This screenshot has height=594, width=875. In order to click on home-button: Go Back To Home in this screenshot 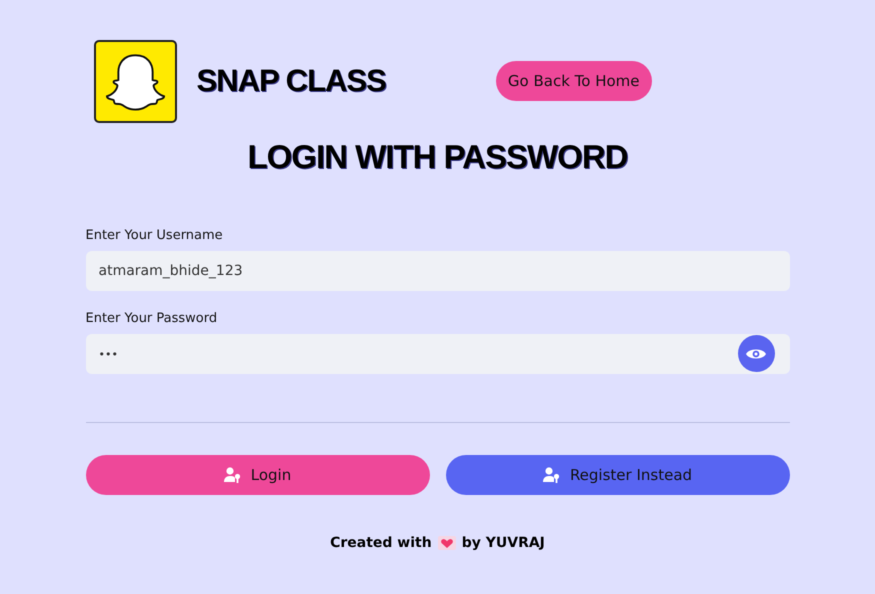, I will do `click(574, 81)`.